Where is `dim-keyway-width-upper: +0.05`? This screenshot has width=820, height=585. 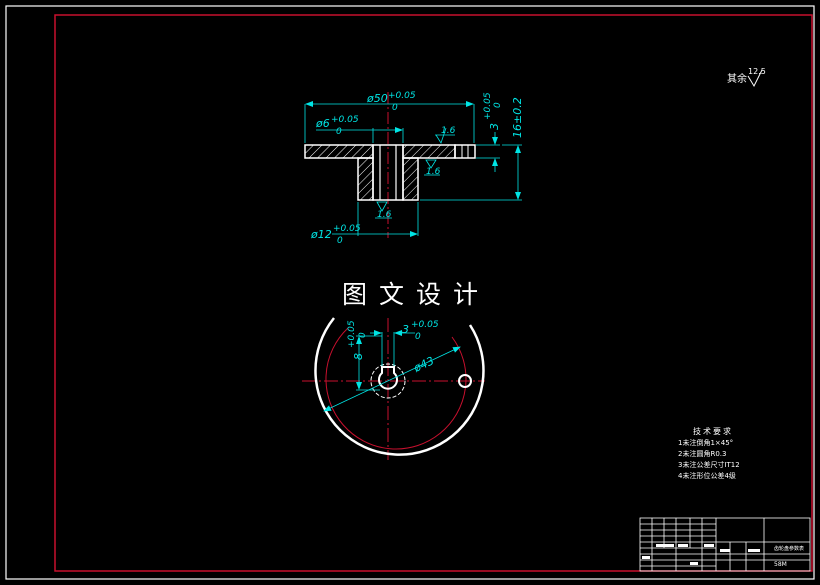 dim-keyway-width-upper: +0.05 is located at coordinates (425, 325).